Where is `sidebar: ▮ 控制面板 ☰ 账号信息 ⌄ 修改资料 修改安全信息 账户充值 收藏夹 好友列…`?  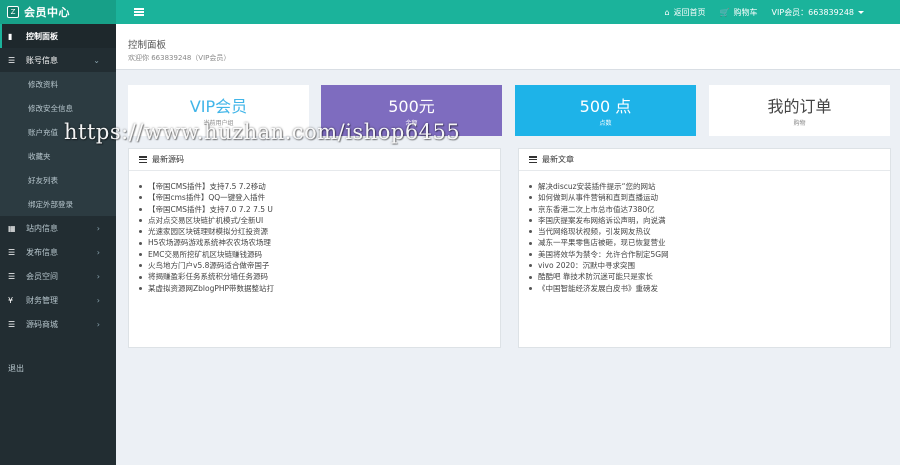
sidebar: ▮ 控制面板 ☰ 账号信息 ⌄ 修改资料 修改安全信息 账户充值 收藏夹 好友列… is located at coordinates (58, 244).